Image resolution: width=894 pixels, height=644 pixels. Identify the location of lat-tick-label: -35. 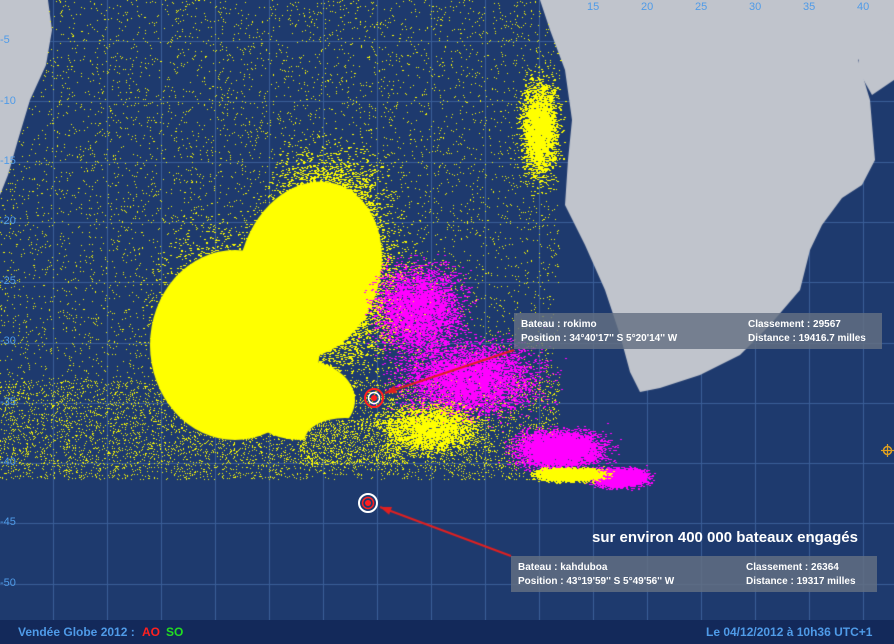
(8, 402).